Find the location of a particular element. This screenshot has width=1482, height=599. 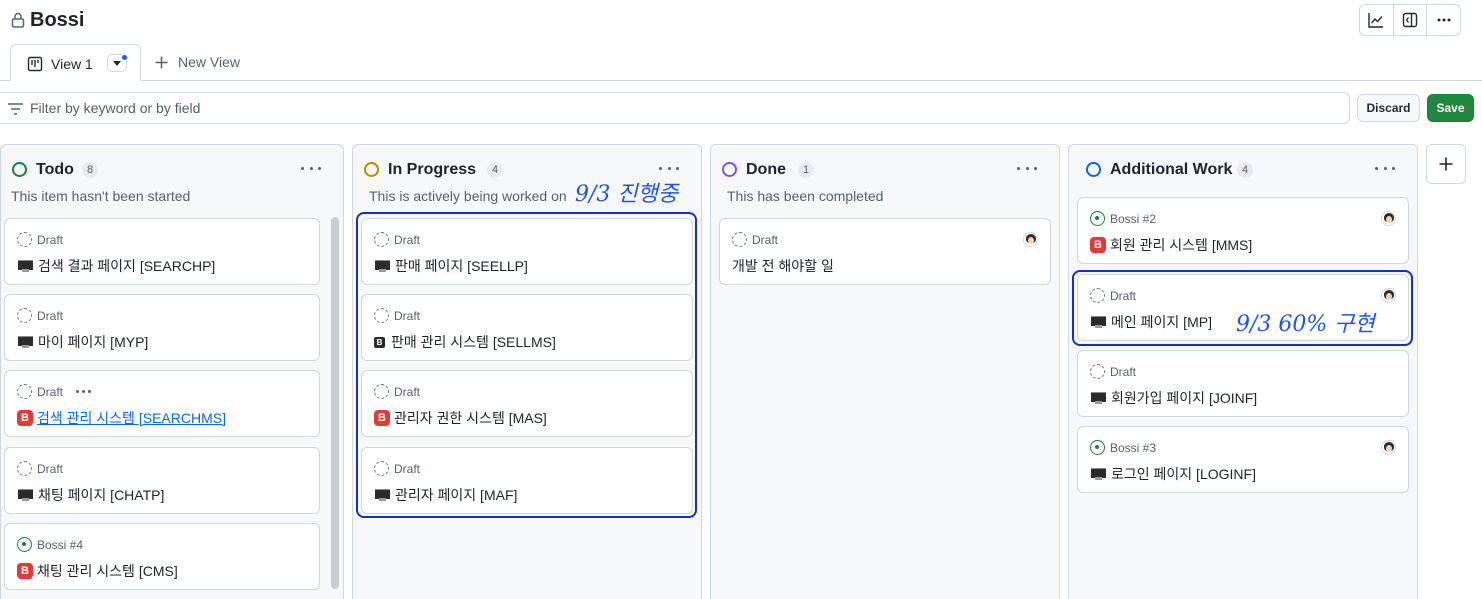

card-title: 판매 관리 시스템 [SELLMS] is located at coordinates (473, 342).